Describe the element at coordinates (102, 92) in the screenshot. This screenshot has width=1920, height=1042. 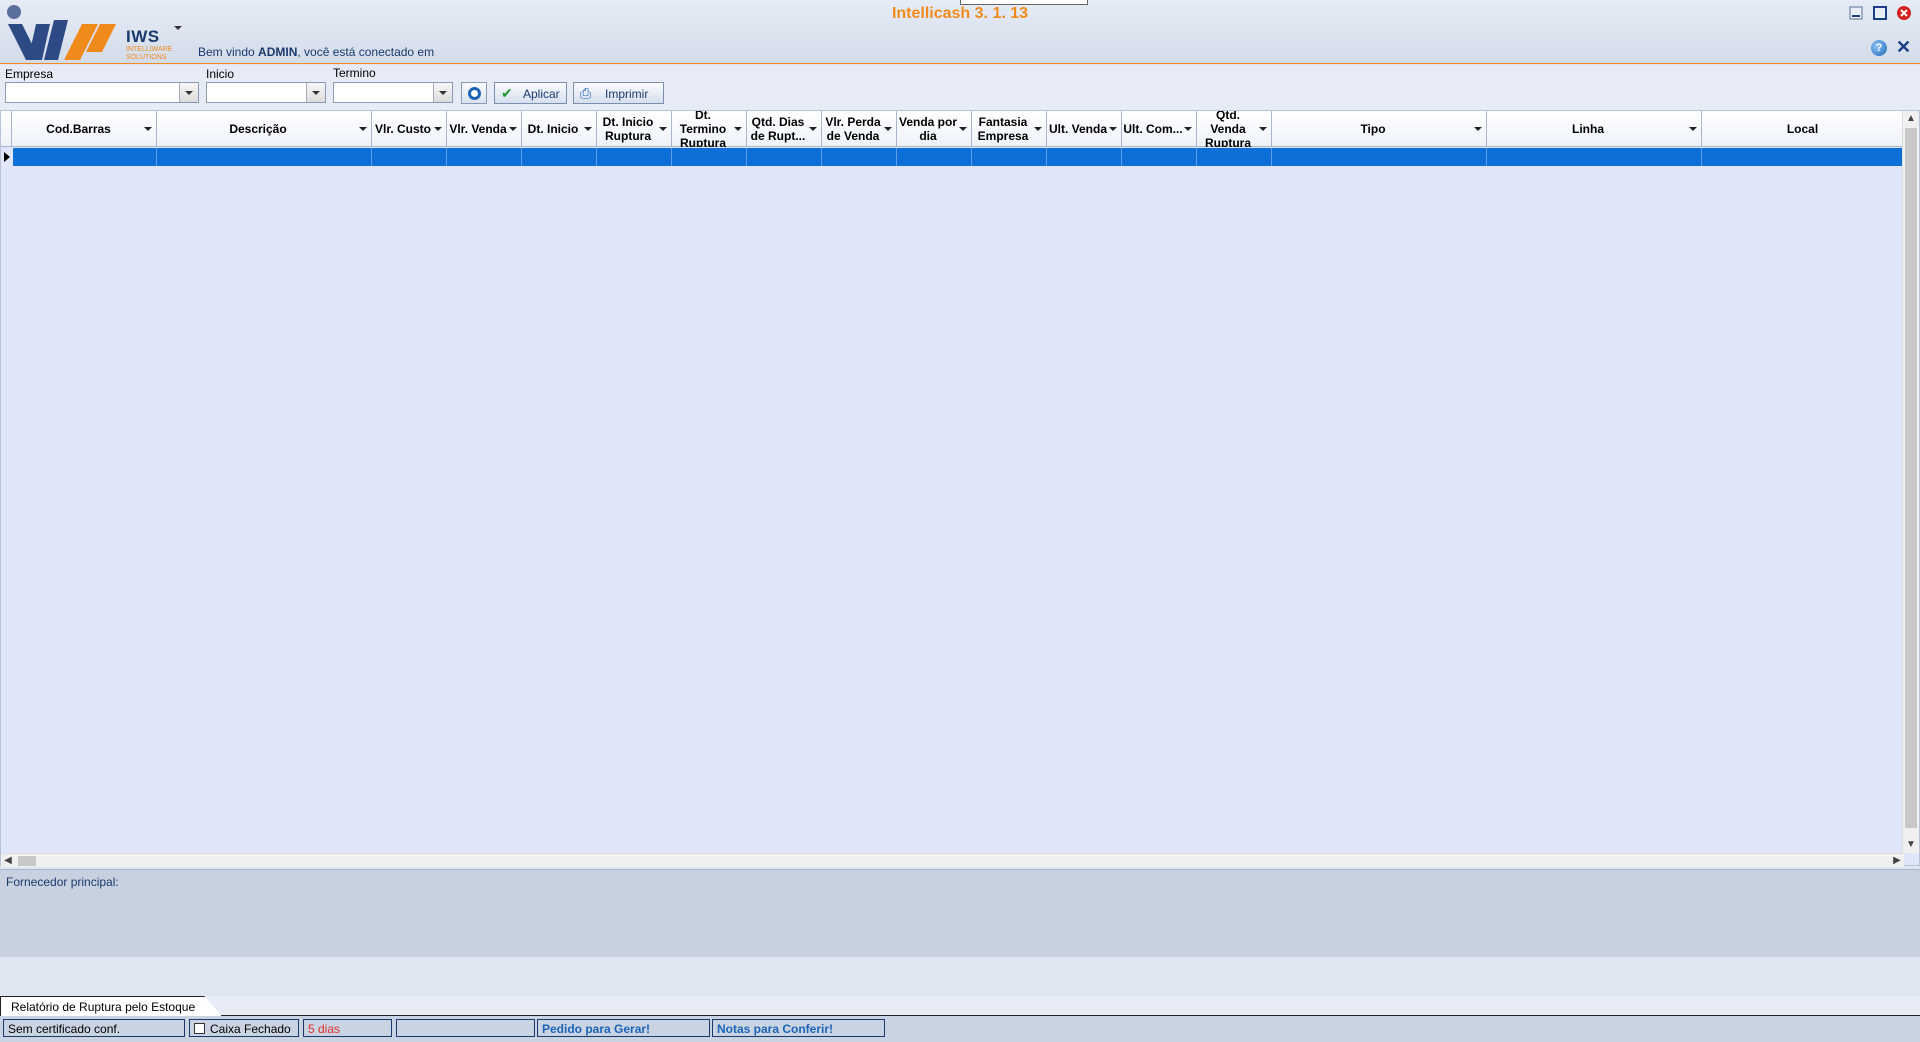
I see `empresa-combo` at that location.